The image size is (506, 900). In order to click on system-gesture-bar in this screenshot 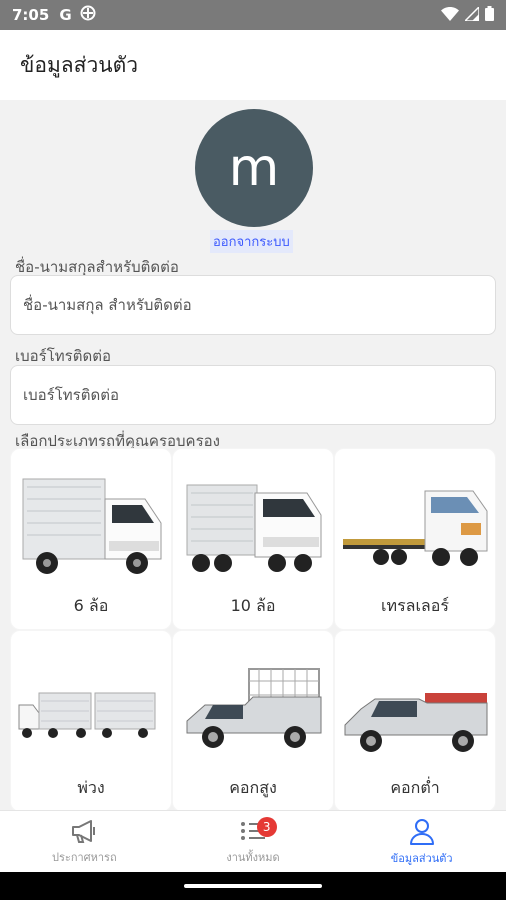, I will do `click(253, 886)`.